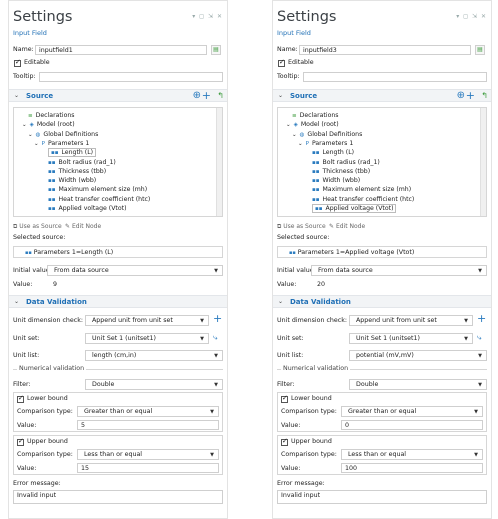 The width and height of the screenshot is (498, 519). I want to click on name-input: inputfield3, so click(385, 50).